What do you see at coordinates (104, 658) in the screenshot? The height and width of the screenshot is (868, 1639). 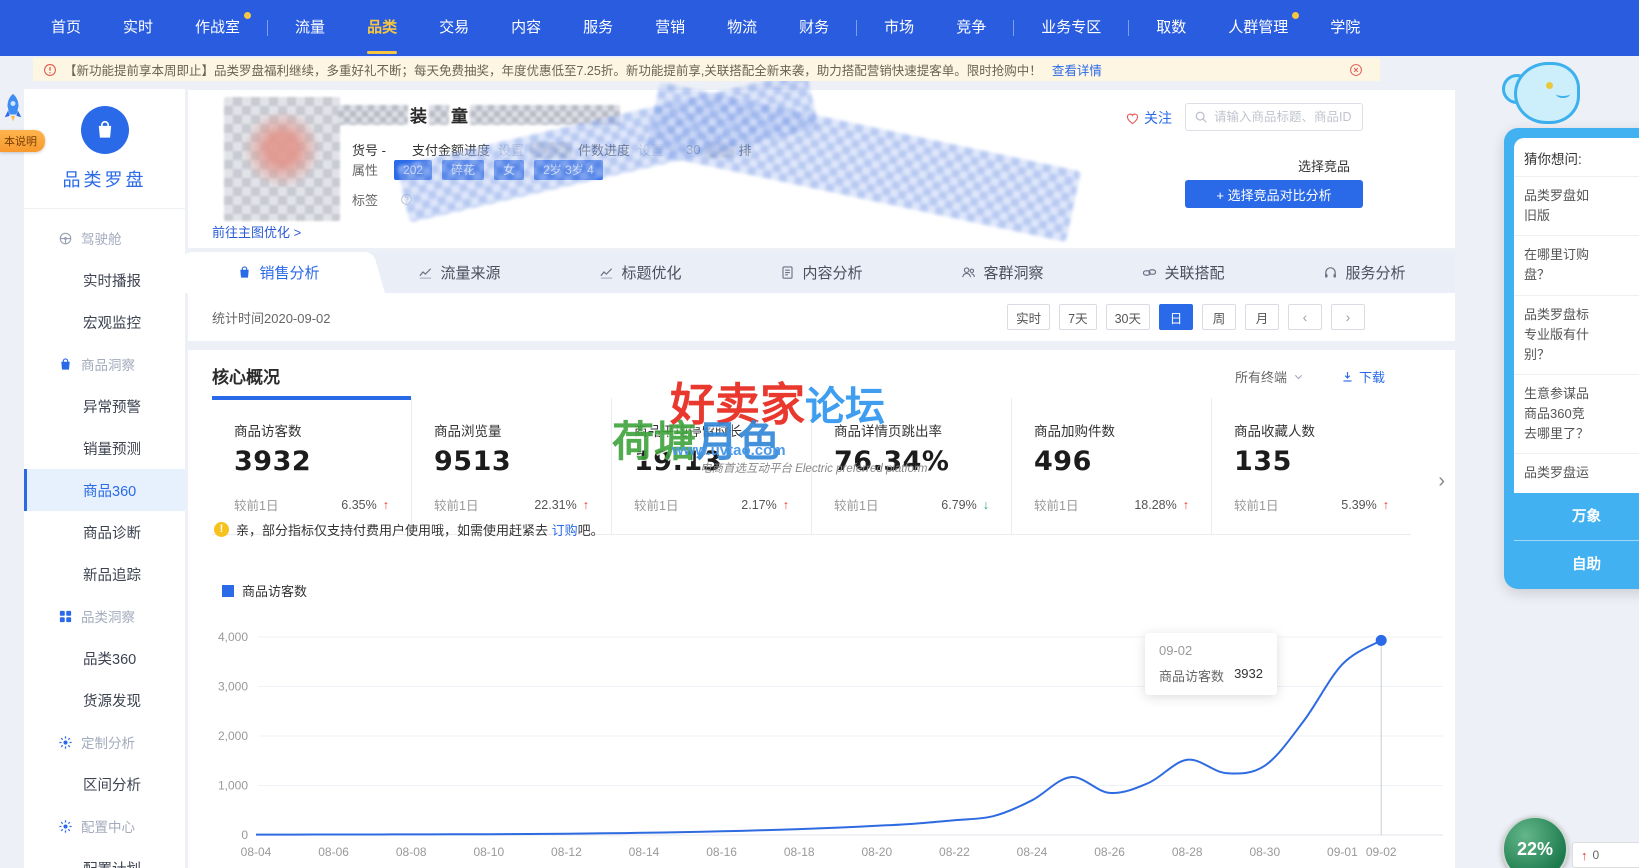 I see `sidebar-item-10: 品类360` at bounding box center [104, 658].